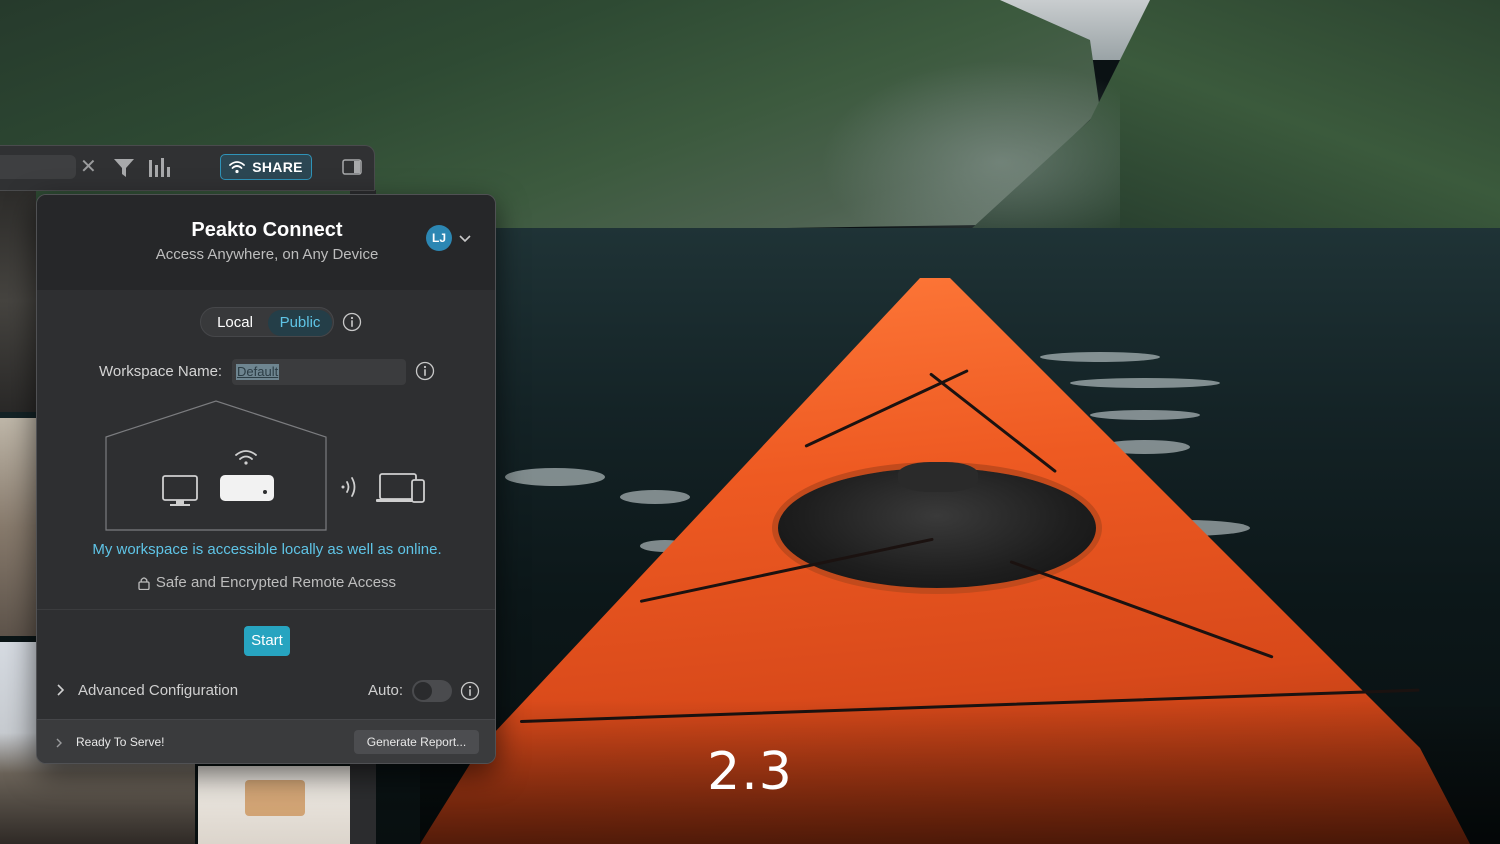 The height and width of the screenshot is (844, 1500). Describe the element at coordinates (277, 167) in the screenshot. I see `share-label: SHARE` at that location.